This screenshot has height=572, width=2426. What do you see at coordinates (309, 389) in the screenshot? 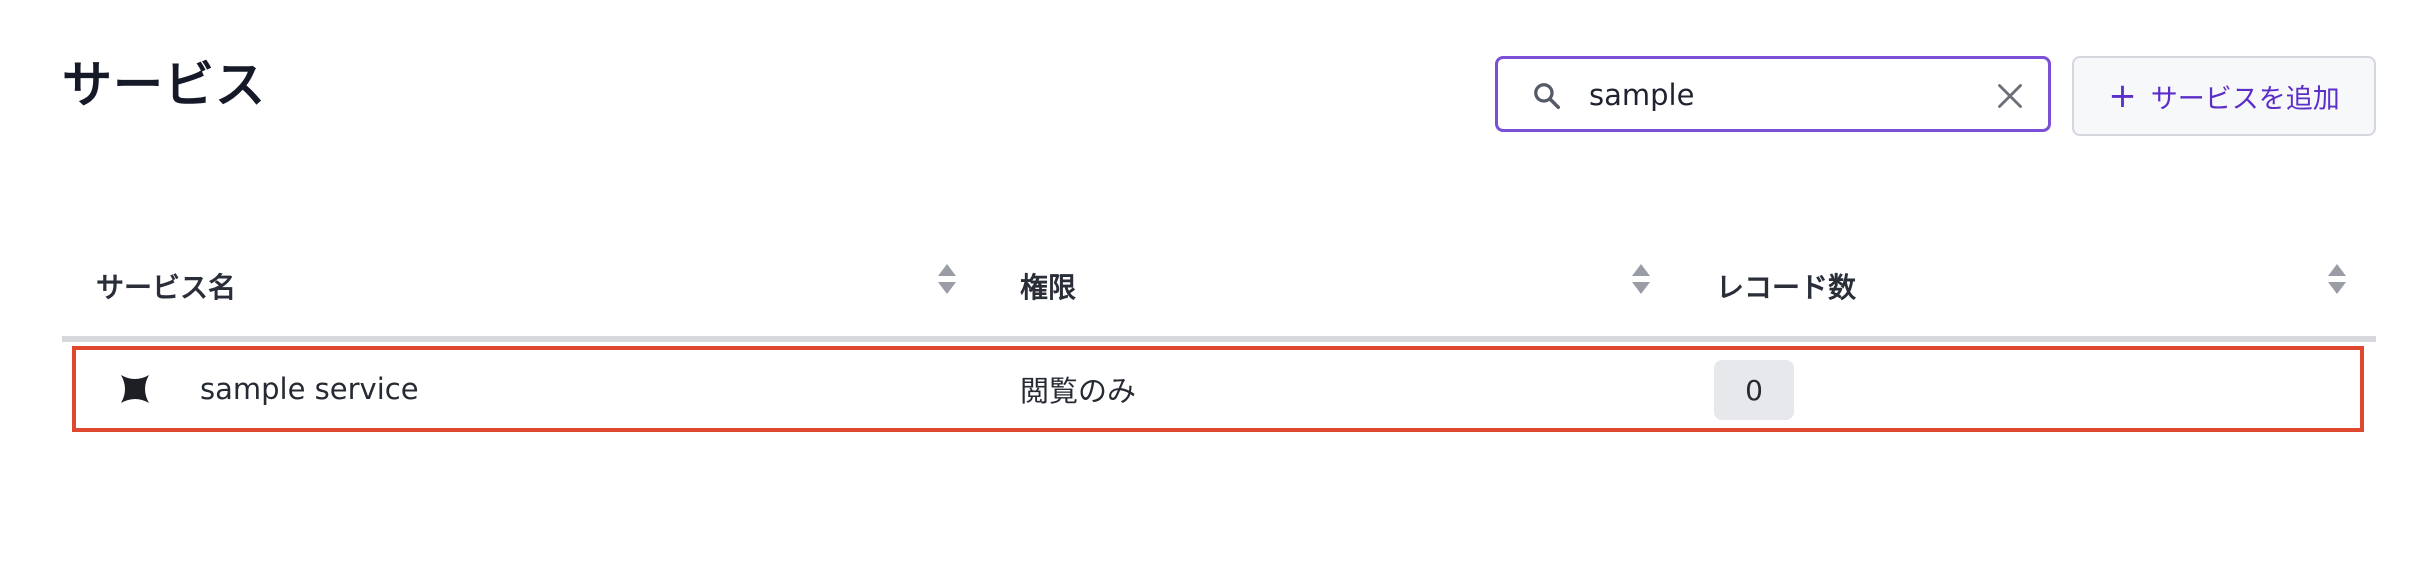
I see `service-name: sample service` at bounding box center [309, 389].